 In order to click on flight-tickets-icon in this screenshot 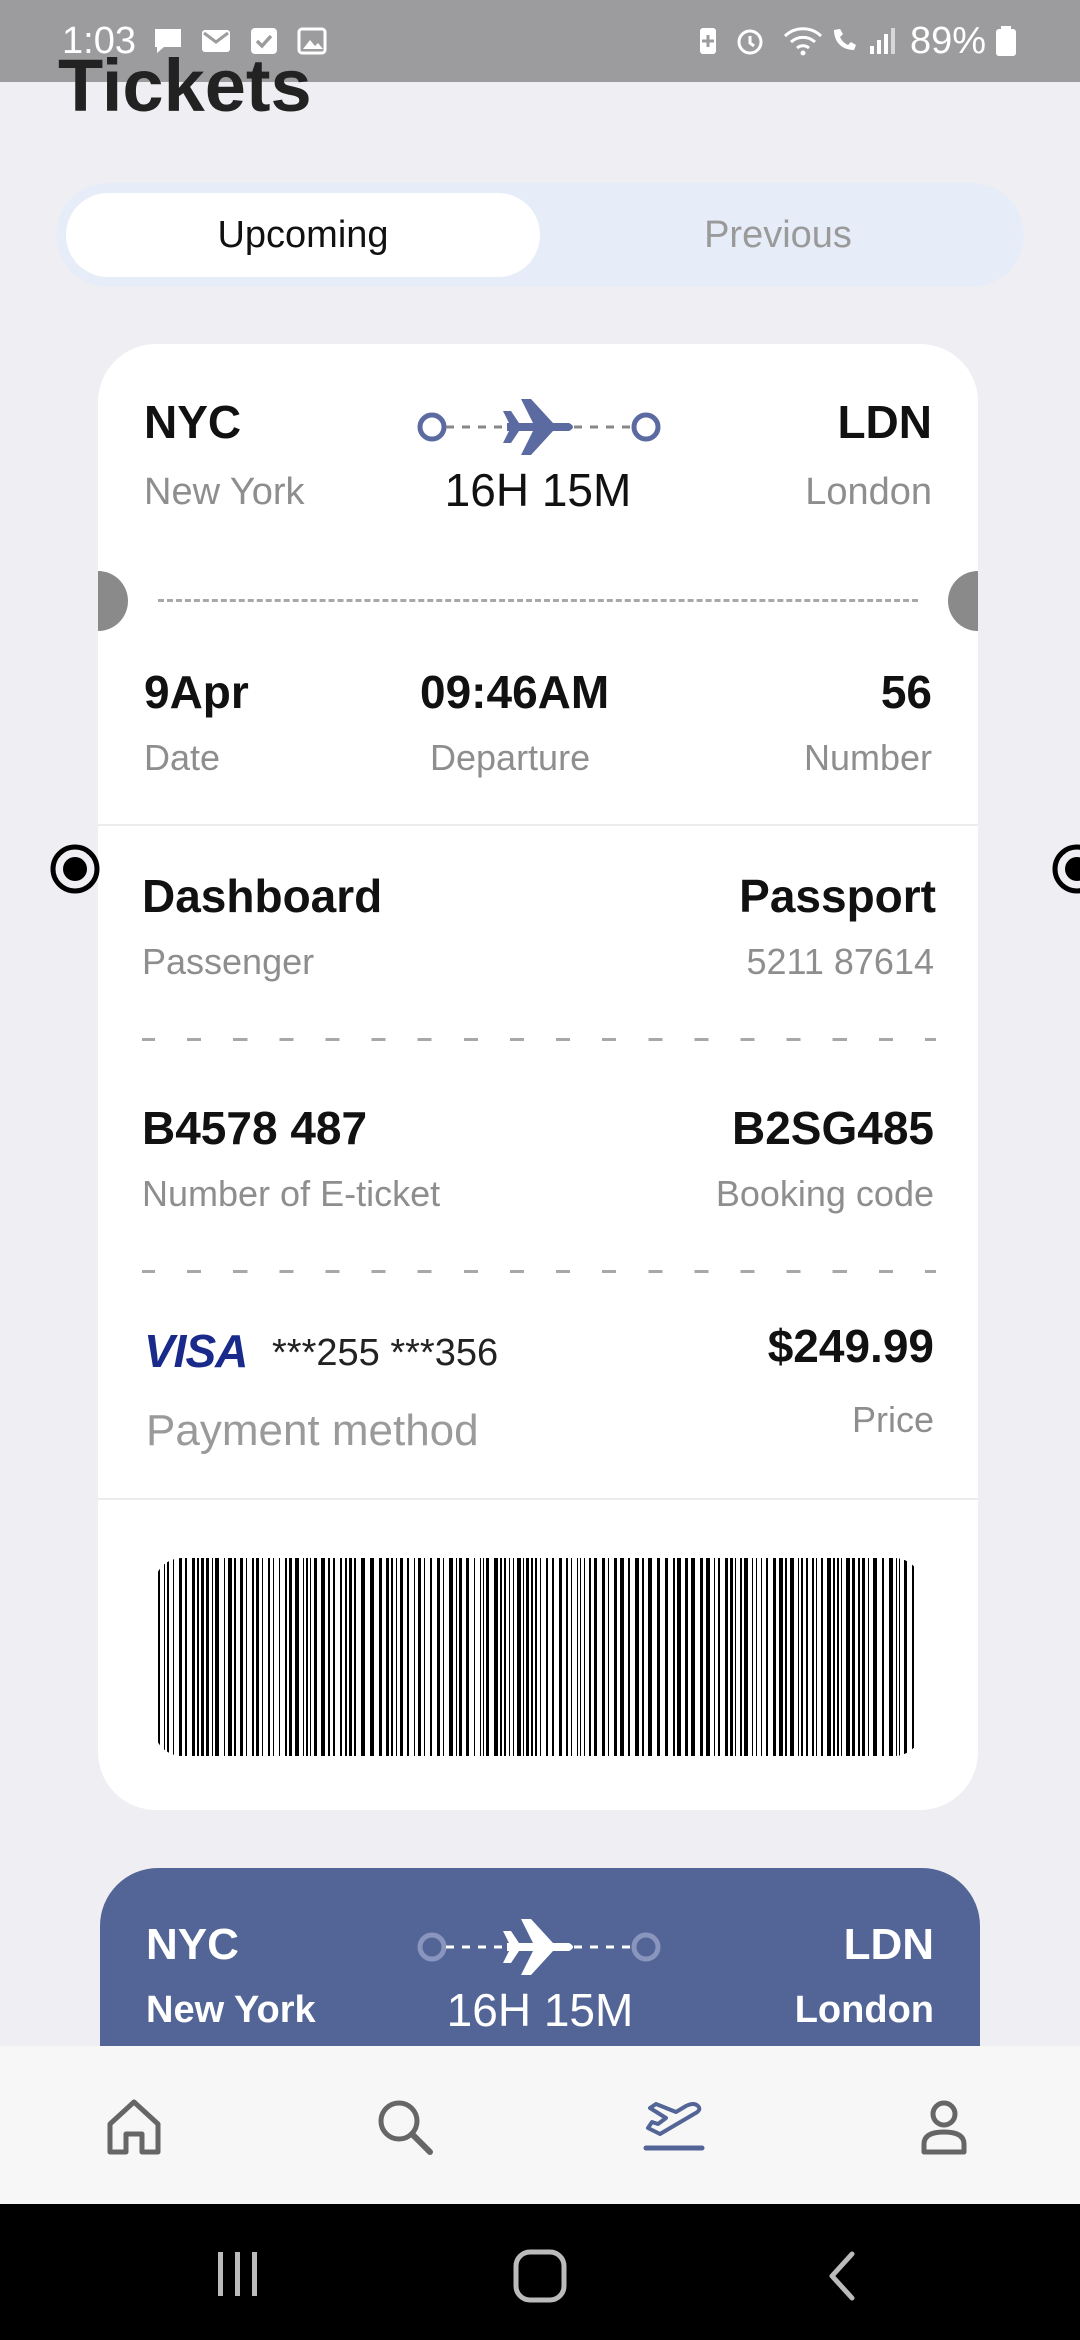, I will do `click(674, 2126)`.